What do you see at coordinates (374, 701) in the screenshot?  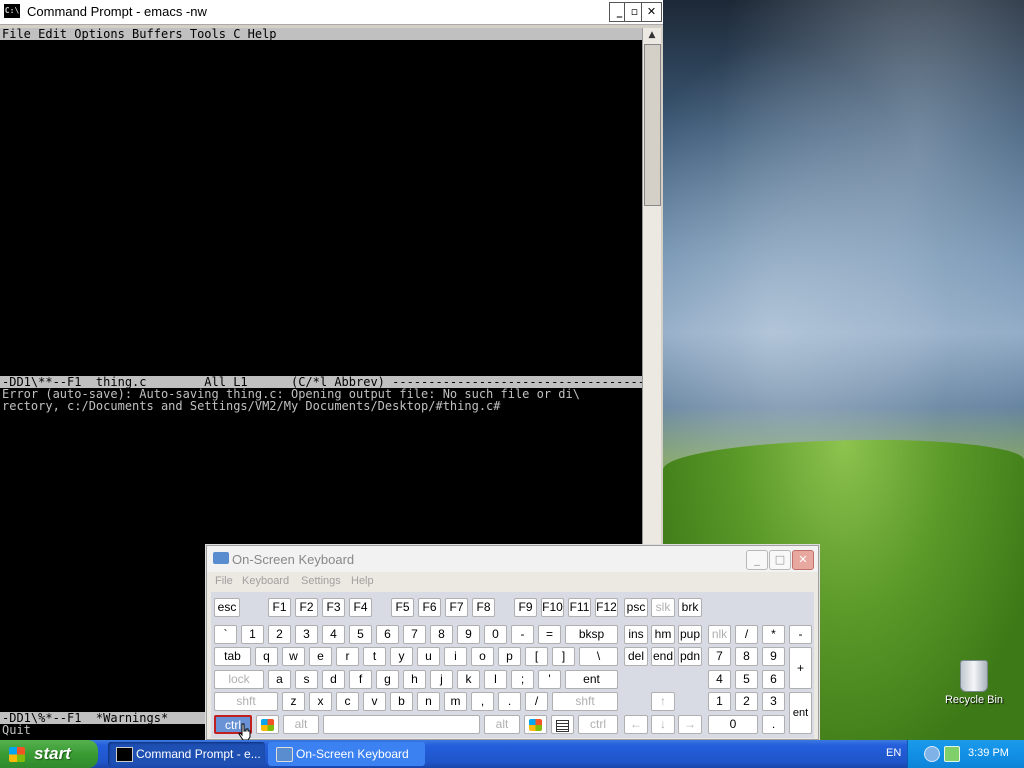 I see `key-v: v` at bounding box center [374, 701].